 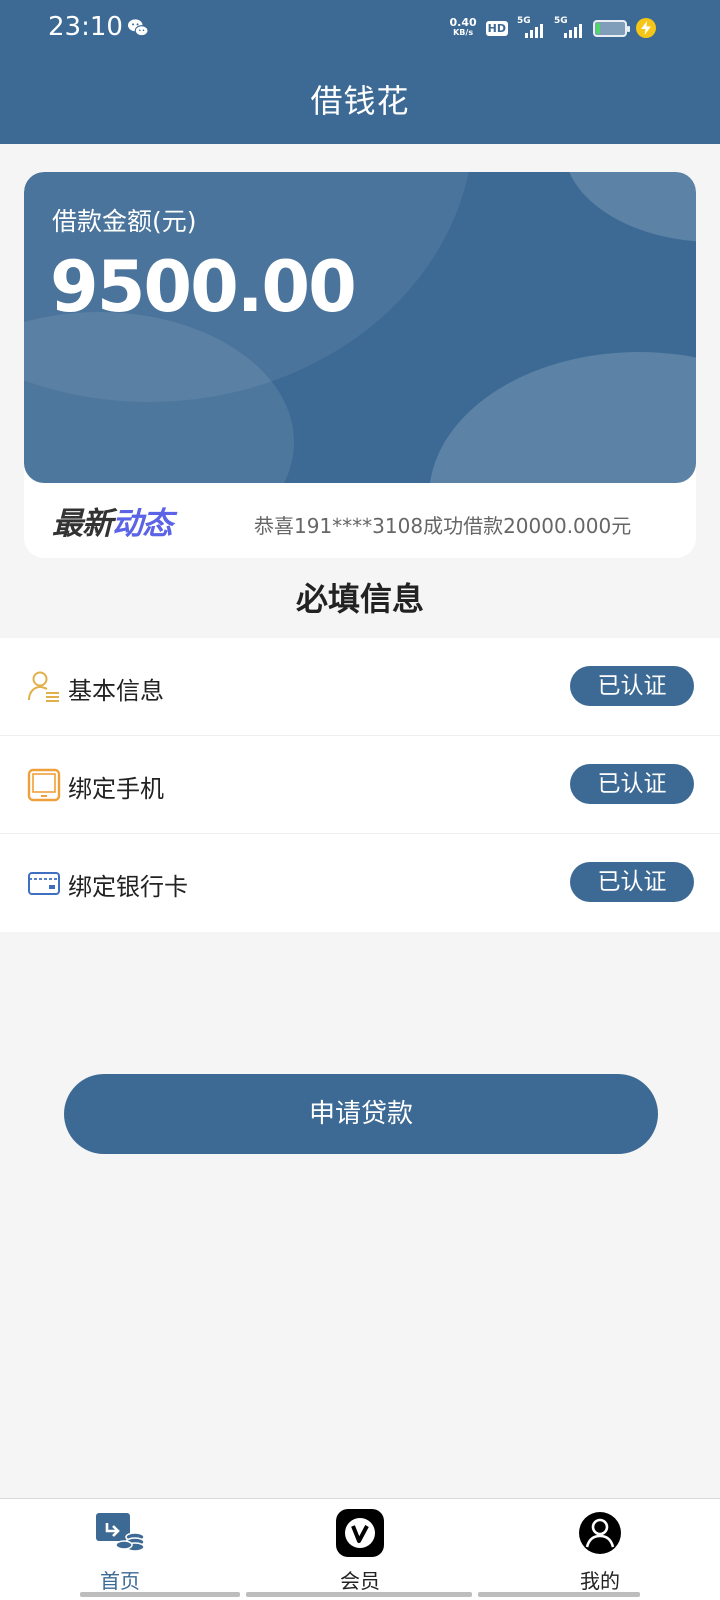 What do you see at coordinates (463, 32) in the screenshot?
I see `network-speed-unit: KB/s` at bounding box center [463, 32].